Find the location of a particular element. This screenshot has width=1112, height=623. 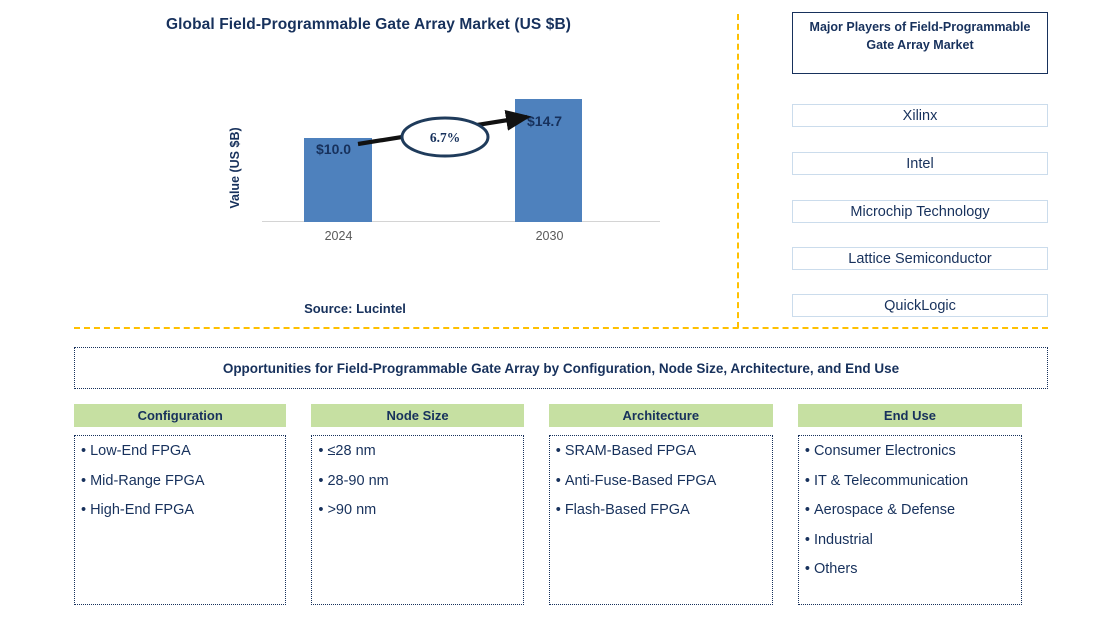

cagr-value: 6.7% is located at coordinates (445, 137).